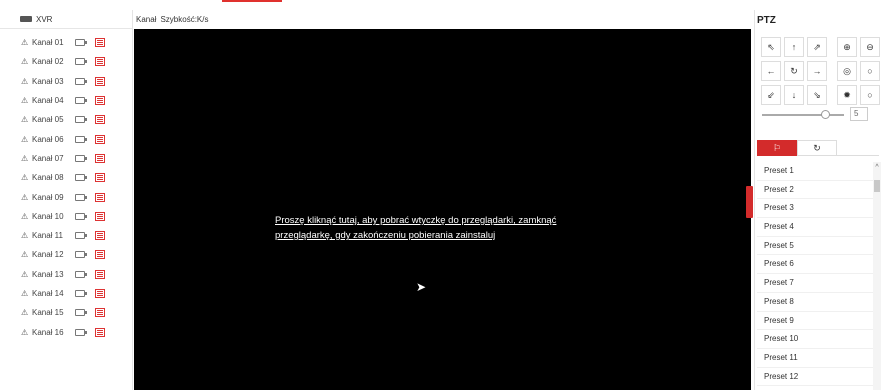 The height and width of the screenshot is (390, 881). I want to click on preset-item: Preset 6, so click(815, 265).